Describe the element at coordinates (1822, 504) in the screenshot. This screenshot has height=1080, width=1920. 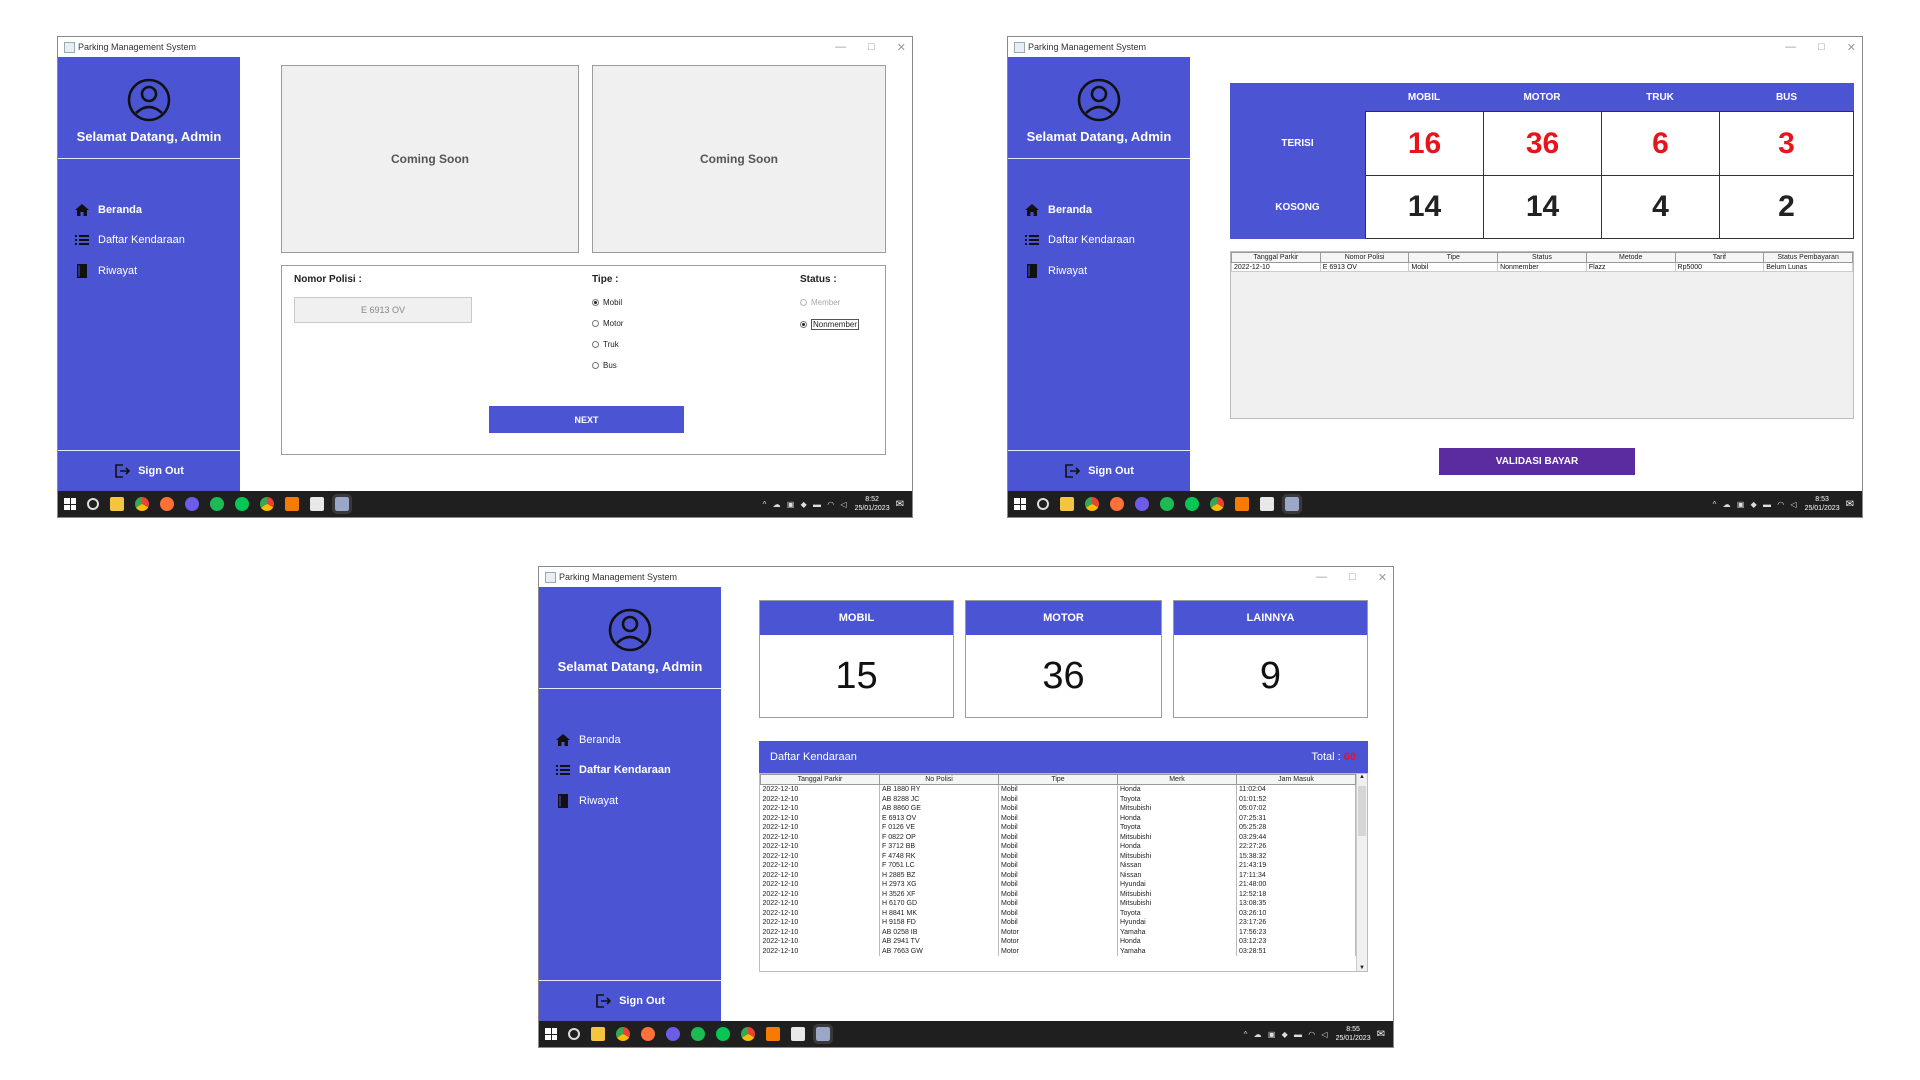
I see `clock: 8:53 25/01/2023` at that location.